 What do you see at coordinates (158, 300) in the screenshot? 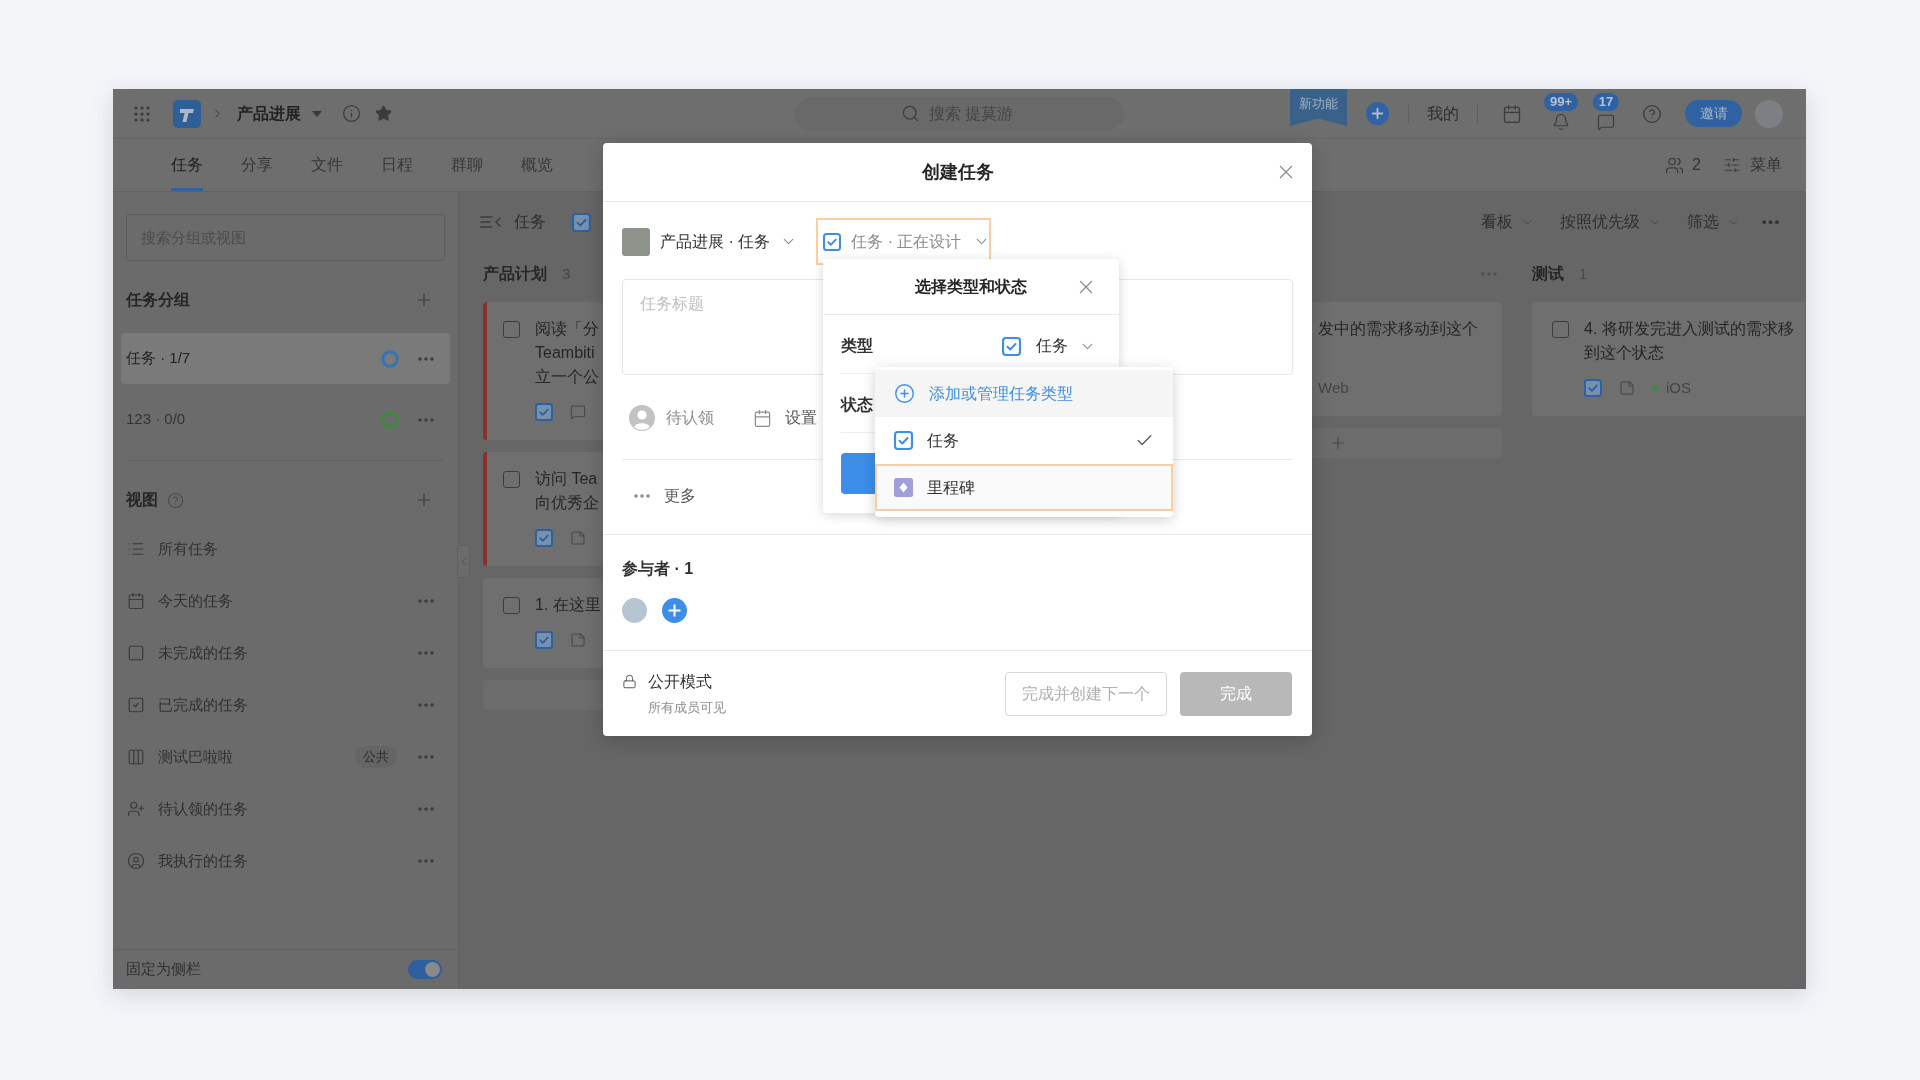
I see `section-title: 任务分组` at bounding box center [158, 300].